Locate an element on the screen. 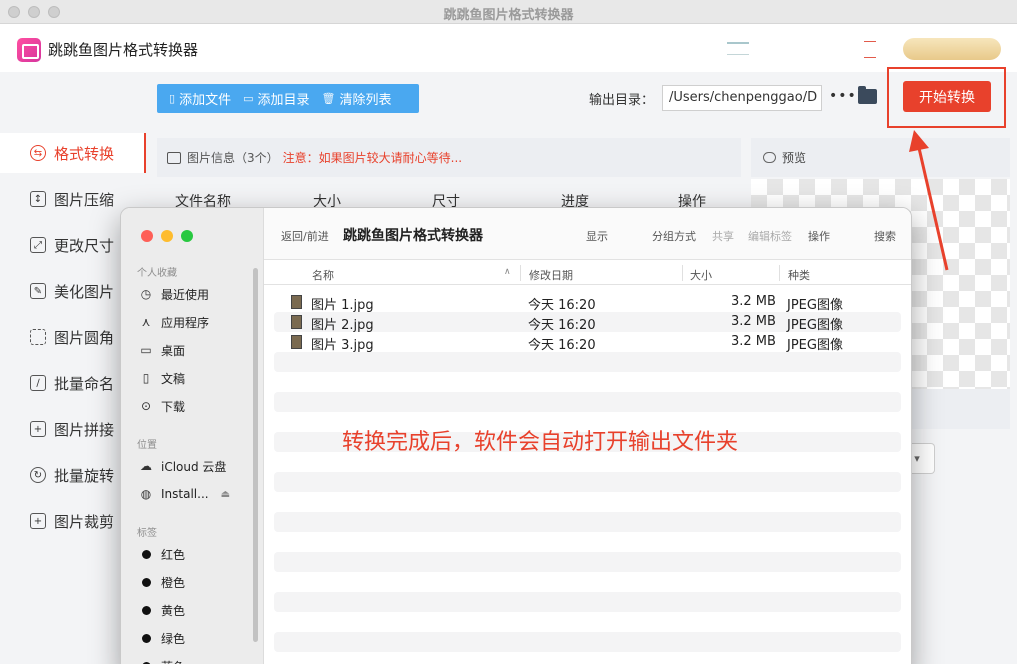 The height and width of the screenshot is (664, 1017). cloud-icon: ☁ is located at coordinates (146, 466).